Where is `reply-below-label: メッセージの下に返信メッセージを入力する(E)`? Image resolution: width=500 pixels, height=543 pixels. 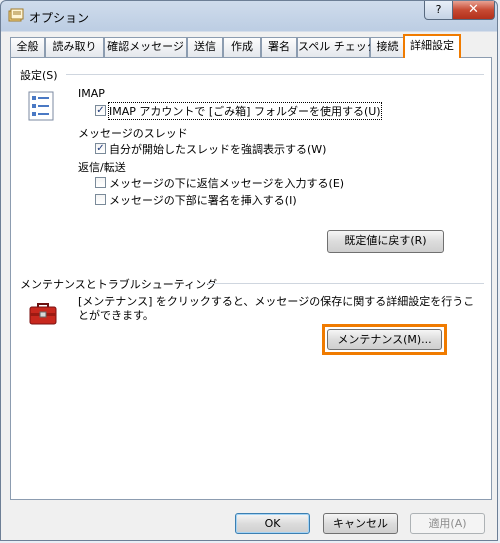 reply-below-label: メッセージの下に返信メッセージを入力する(E) is located at coordinates (226, 183).